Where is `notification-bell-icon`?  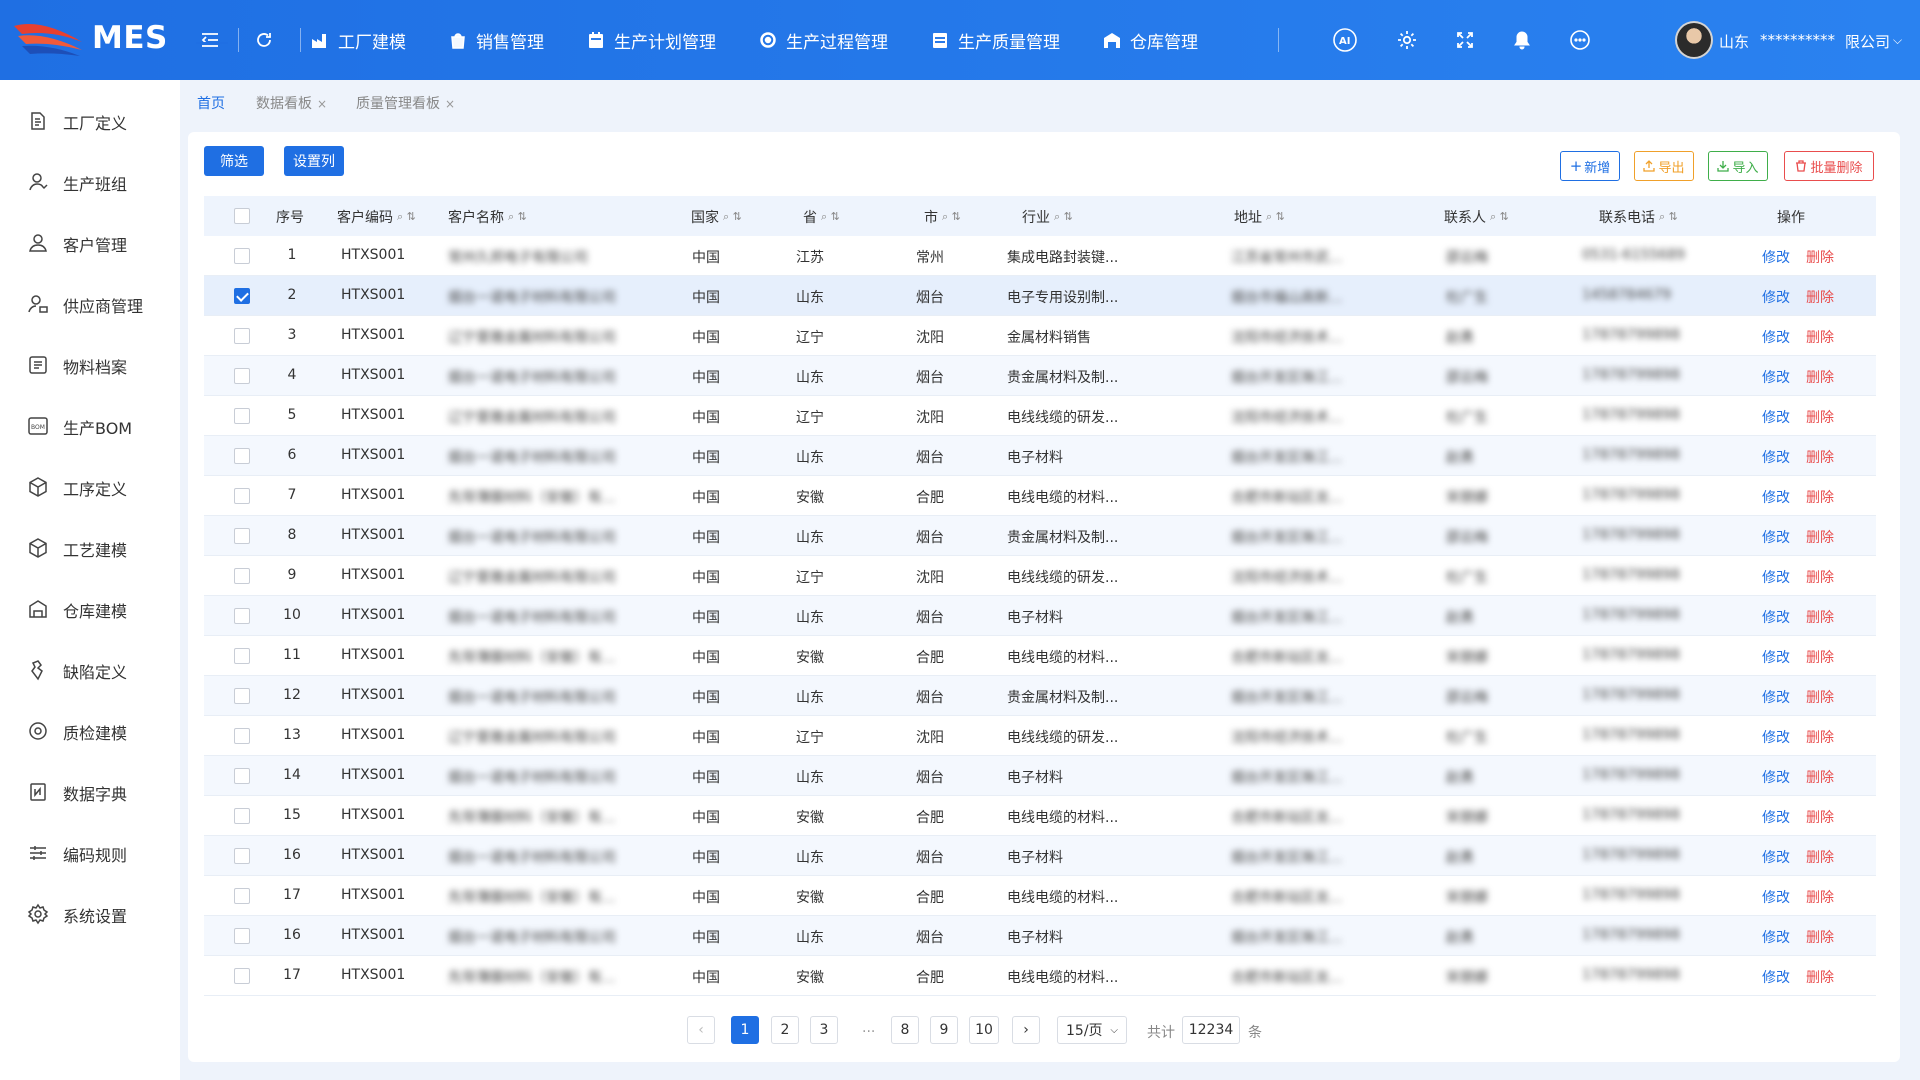
notification-bell-icon is located at coordinates (1522, 40).